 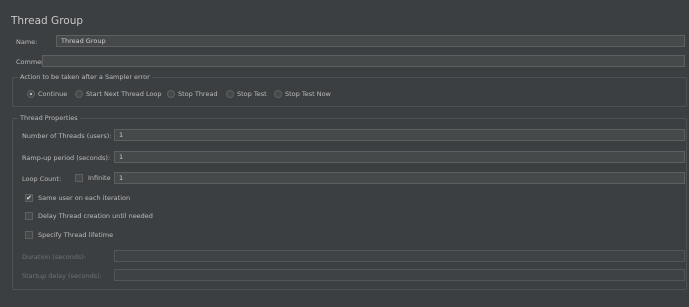 What do you see at coordinates (363, 61) in the screenshot?
I see `comments-field` at bounding box center [363, 61].